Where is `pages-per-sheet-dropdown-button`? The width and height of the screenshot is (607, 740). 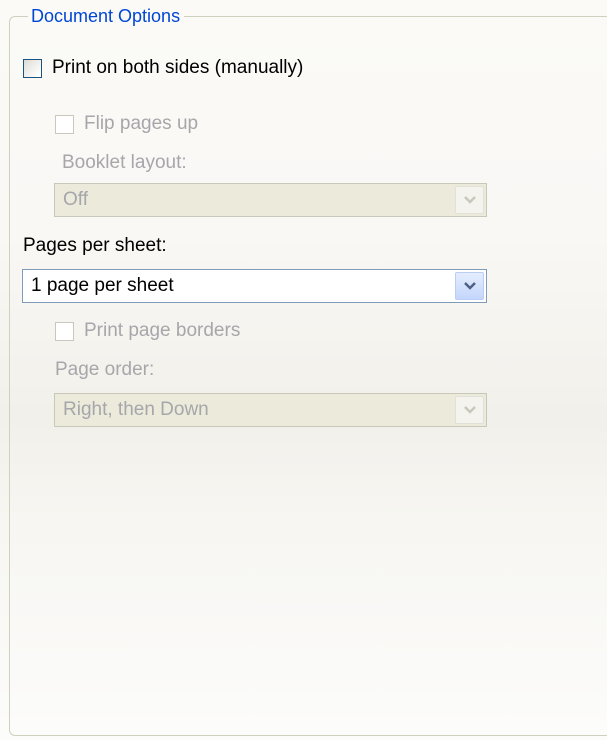
pages-per-sheet-dropdown-button is located at coordinates (469, 286).